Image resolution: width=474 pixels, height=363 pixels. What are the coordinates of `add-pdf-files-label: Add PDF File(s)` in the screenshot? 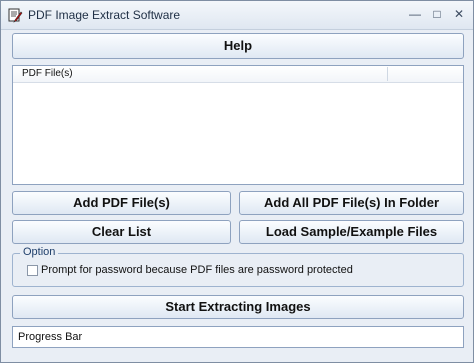 It's located at (121, 202).